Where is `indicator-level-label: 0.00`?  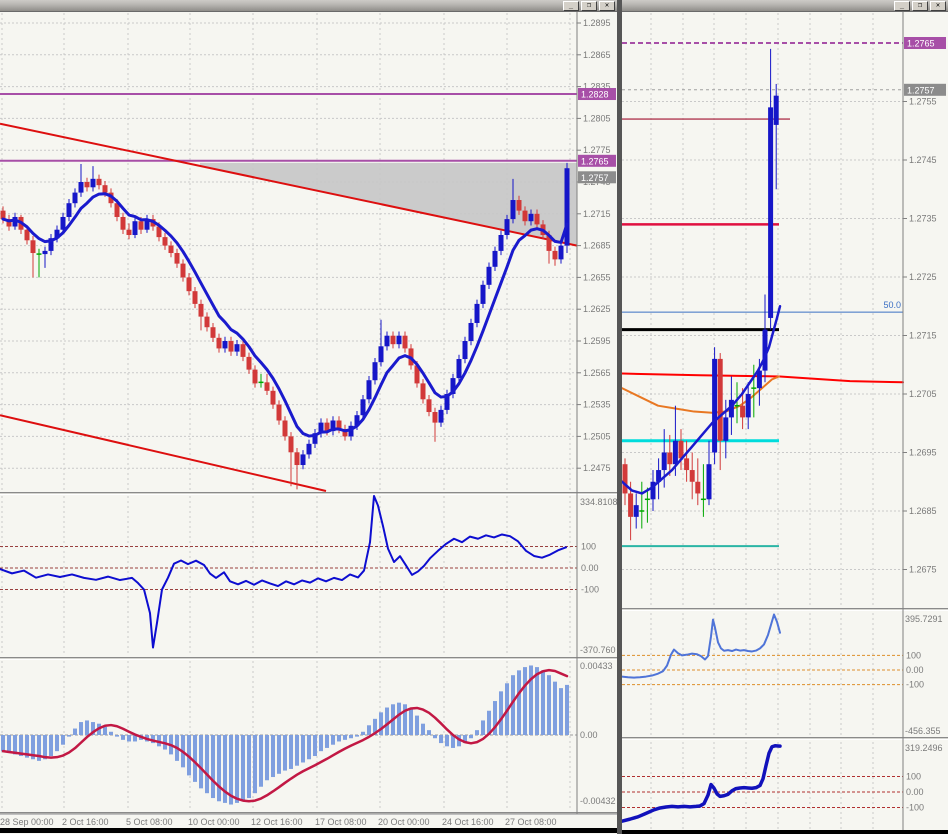 indicator-level-label: 0.00 is located at coordinates (915, 670).